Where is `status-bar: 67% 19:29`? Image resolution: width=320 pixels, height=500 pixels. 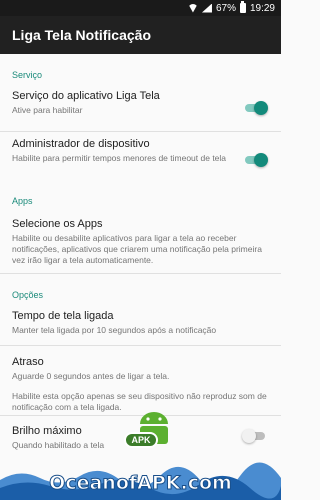 status-bar: 67% 19:29 is located at coordinates (140, 8).